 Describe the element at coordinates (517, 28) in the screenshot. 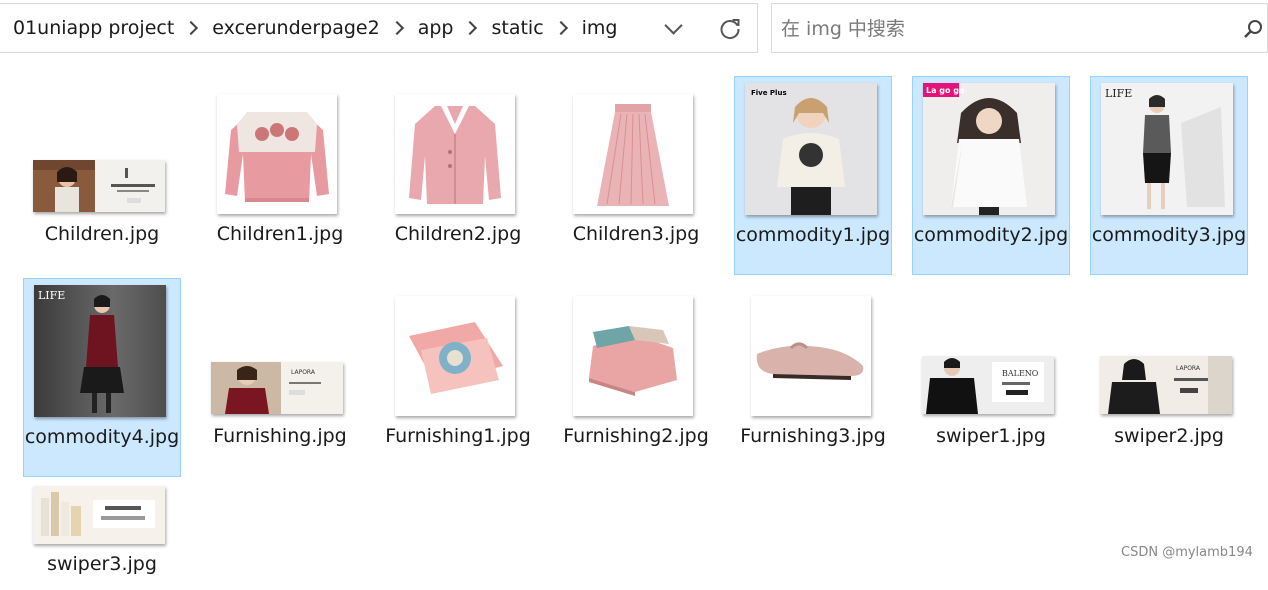

I see `breadcrumb-item: static` at that location.